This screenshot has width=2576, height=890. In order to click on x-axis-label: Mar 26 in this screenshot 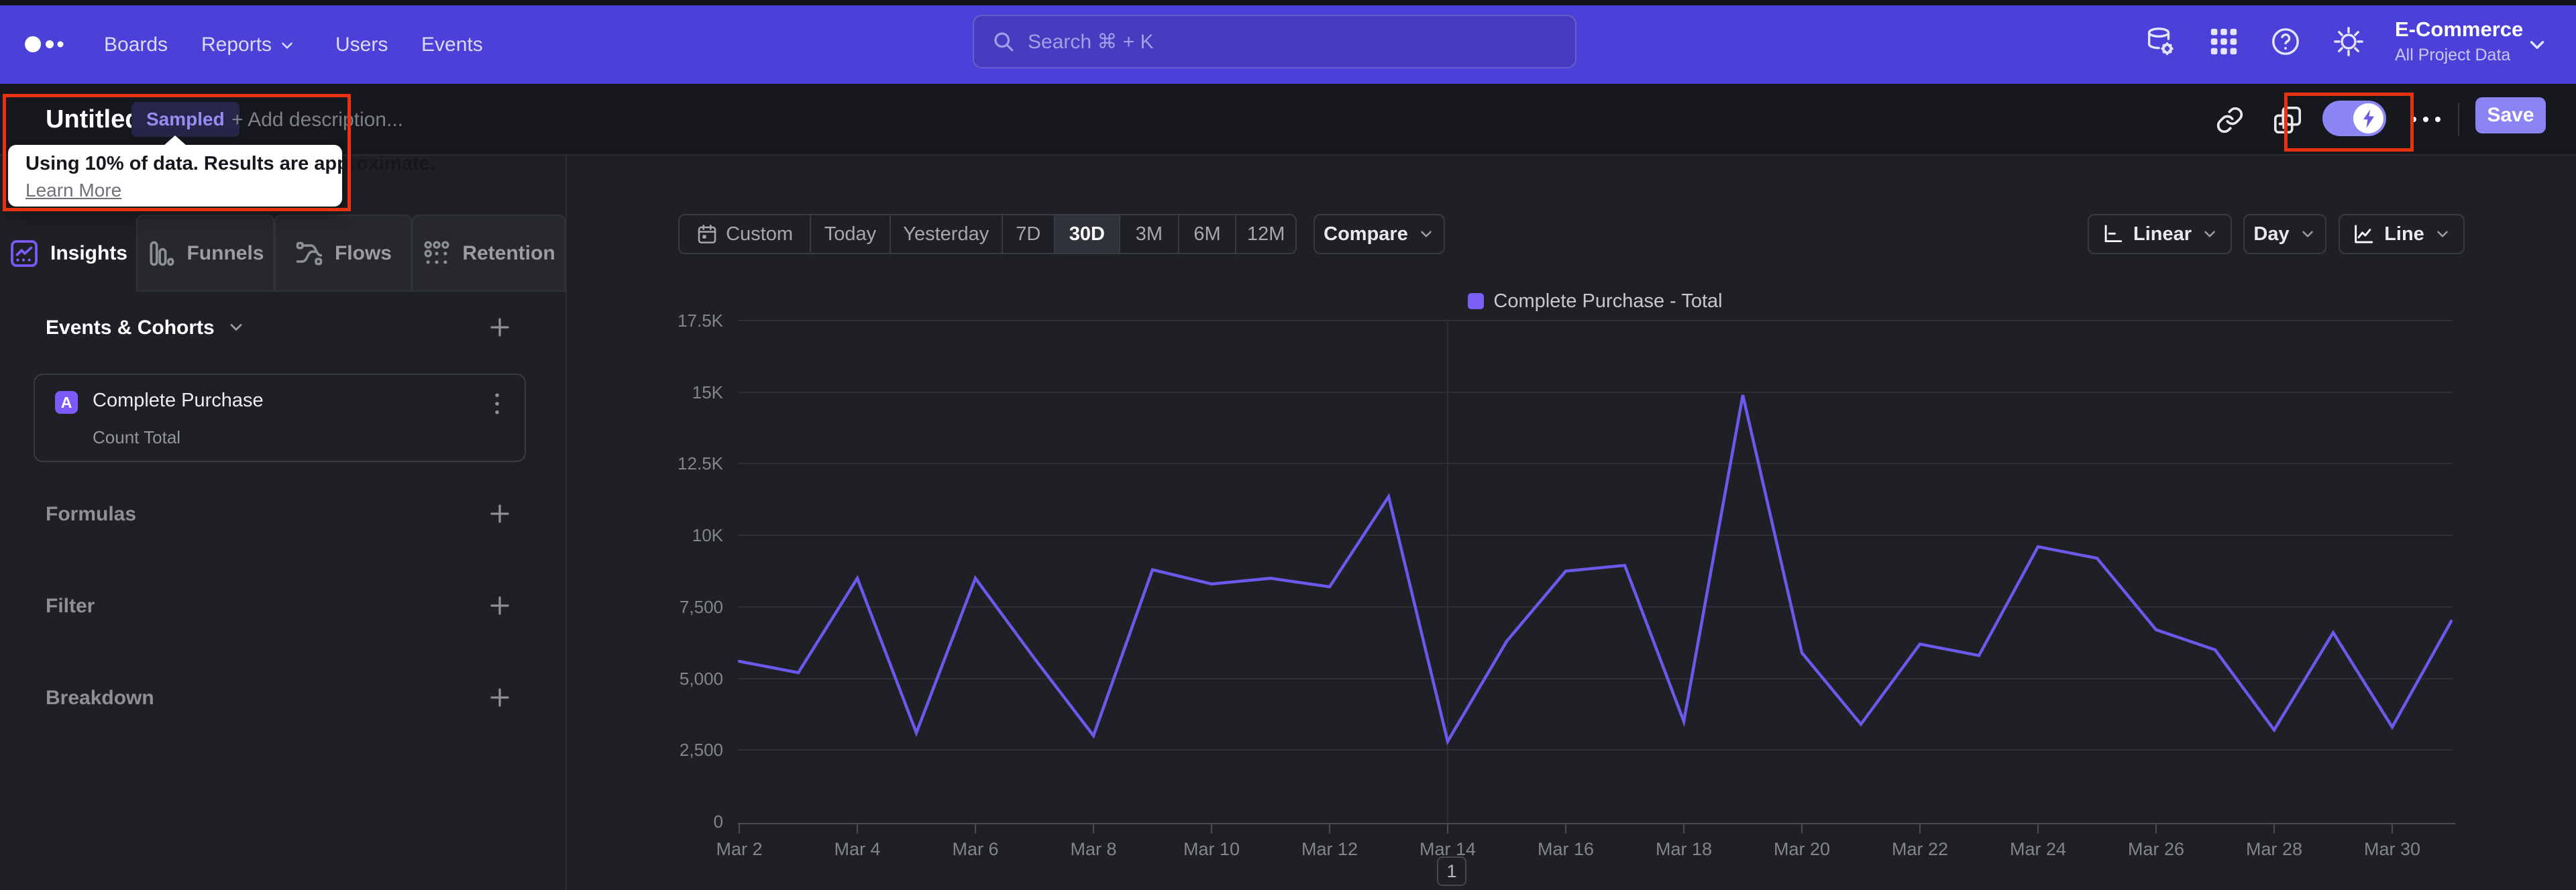, I will do `click(2156, 849)`.